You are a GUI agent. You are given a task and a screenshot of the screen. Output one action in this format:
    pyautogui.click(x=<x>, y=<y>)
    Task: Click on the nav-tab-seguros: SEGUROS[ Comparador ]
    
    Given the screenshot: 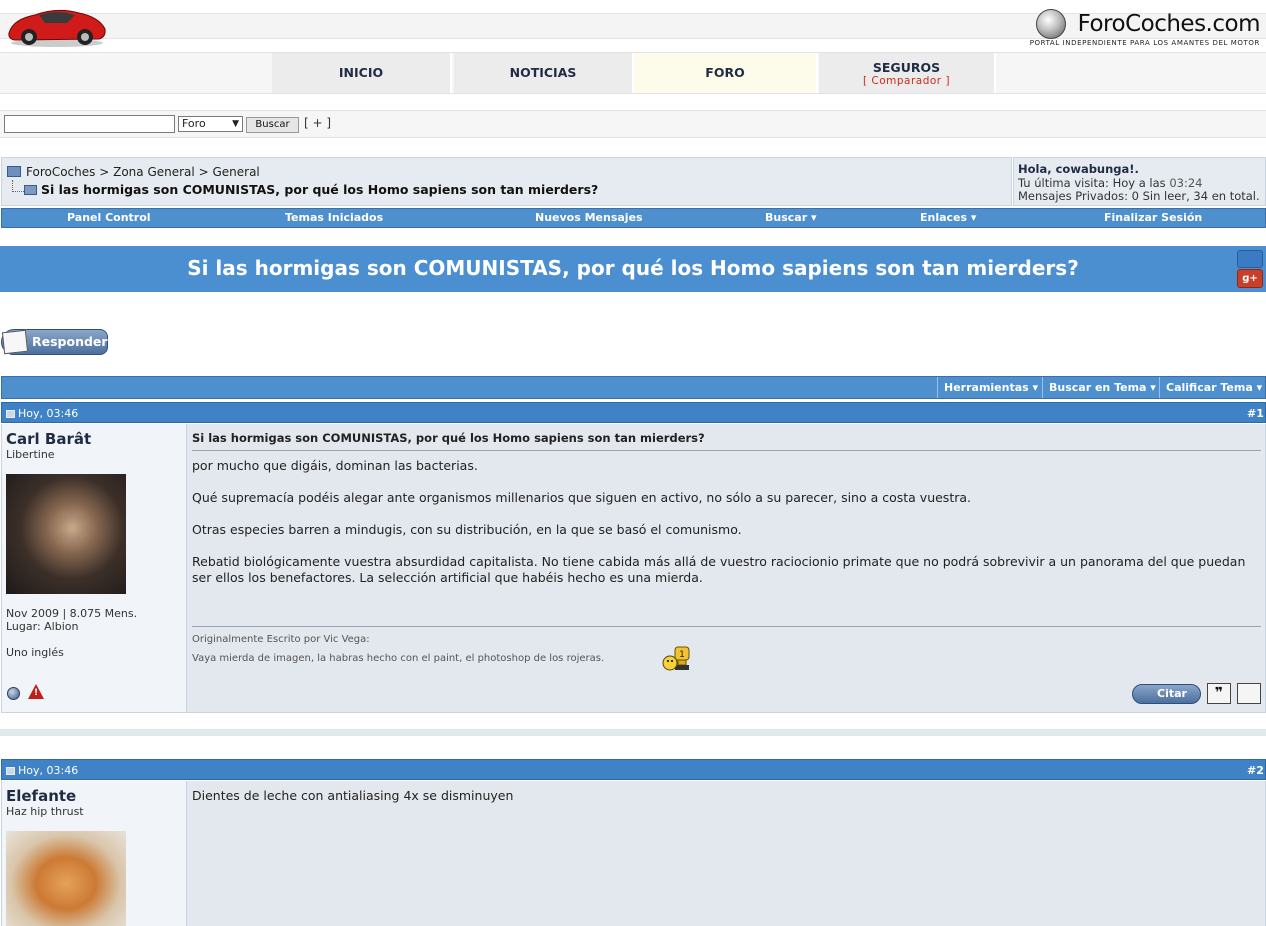 What is the action you would take?
    pyautogui.click(x=907, y=73)
    